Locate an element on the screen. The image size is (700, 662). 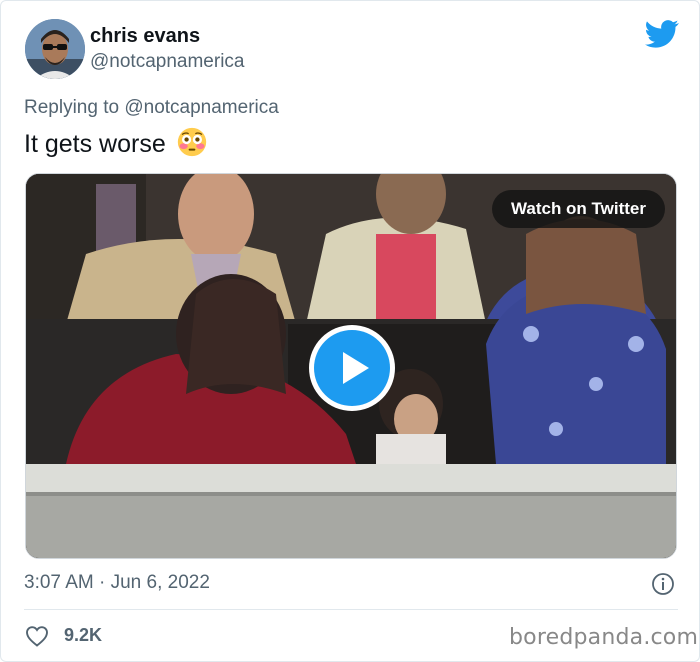
flushed-face-emoji is located at coordinates (191, 142).